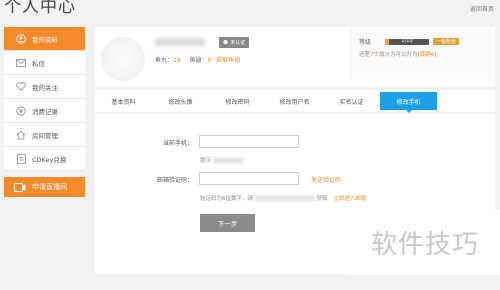  I want to click on tab-phone: 修改手机, so click(408, 102).